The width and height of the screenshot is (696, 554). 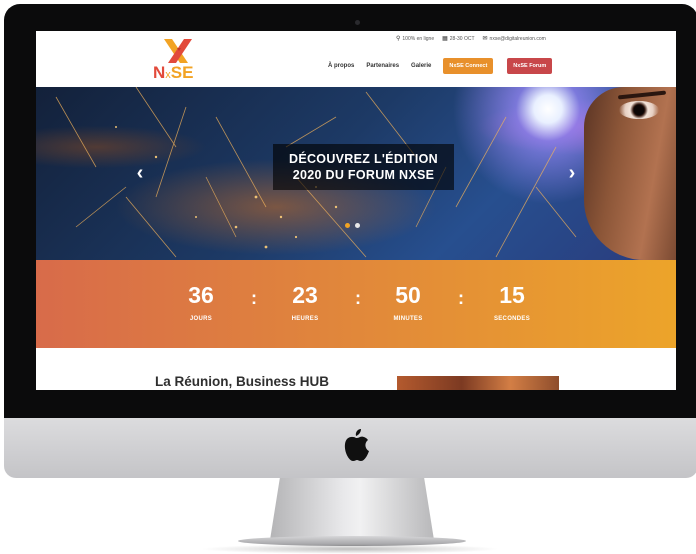 I want to click on countdown-minutes-label: MINUTES, so click(x=408, y=319).